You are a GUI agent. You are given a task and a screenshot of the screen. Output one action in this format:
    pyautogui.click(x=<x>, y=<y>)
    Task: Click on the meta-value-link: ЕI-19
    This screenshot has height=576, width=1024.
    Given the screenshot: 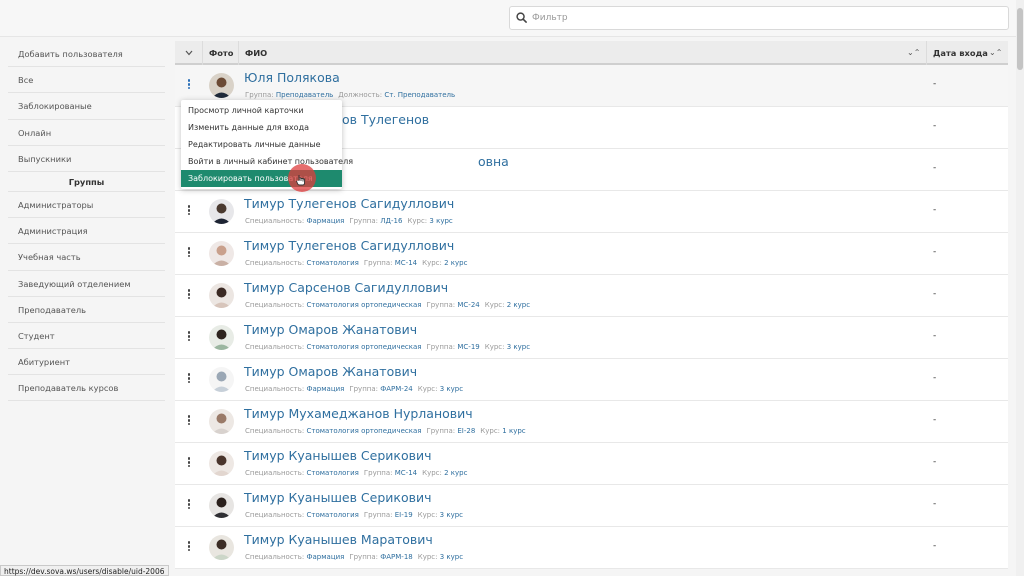 What is the action you would take?
    pyautogui.click(x=404, y=515)
    